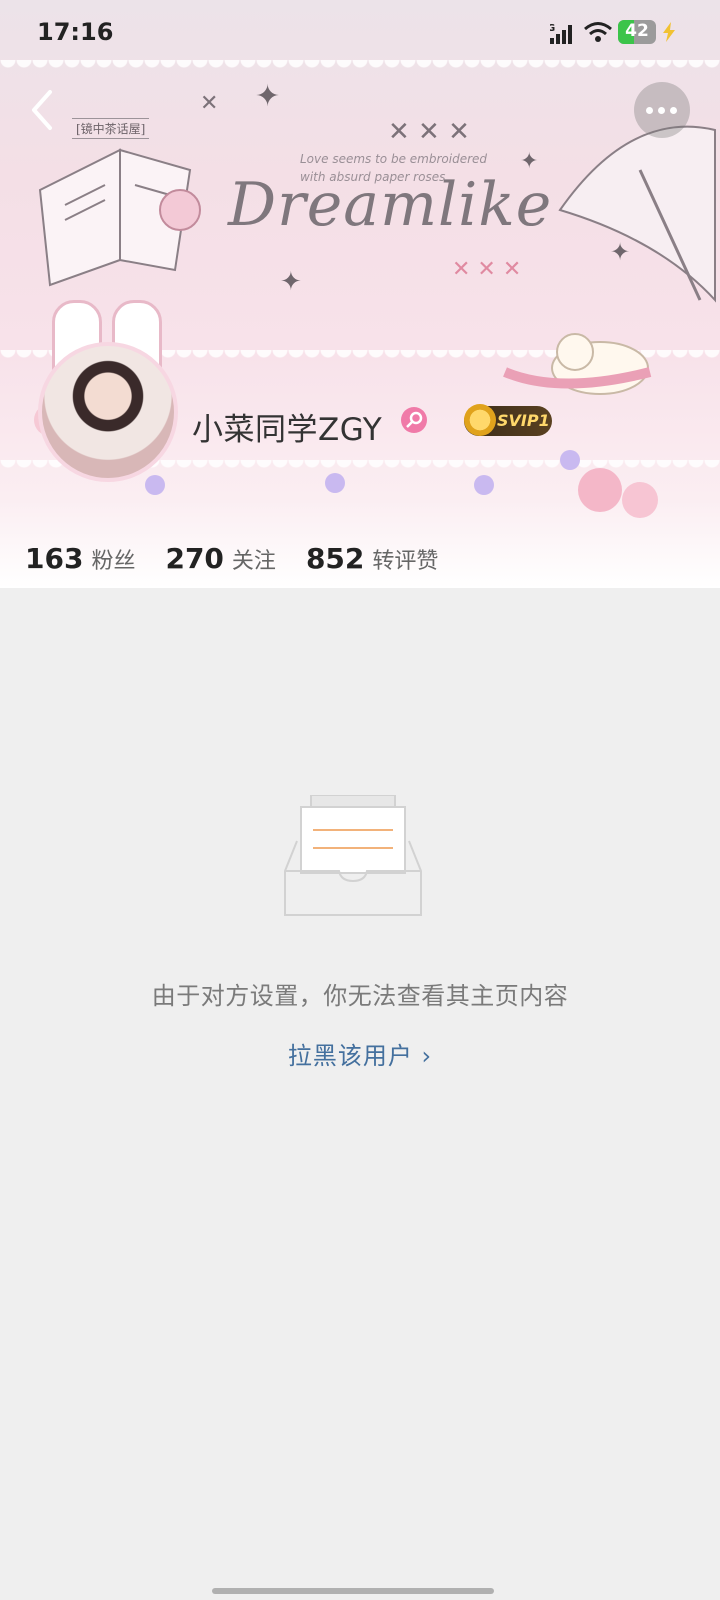 This screenshot has height=1600, width=720. I want to click on empty-inbox-icon, so click(353, 855).